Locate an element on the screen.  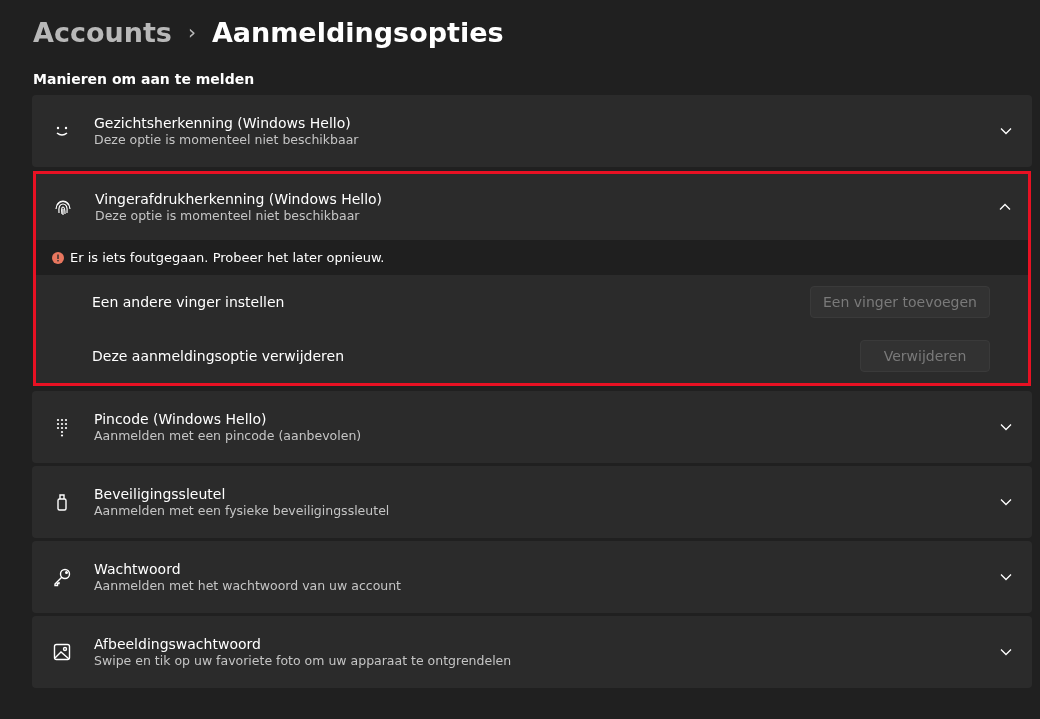
setting-label: Een andere vinger instellen is located at coordinates (188, 302).